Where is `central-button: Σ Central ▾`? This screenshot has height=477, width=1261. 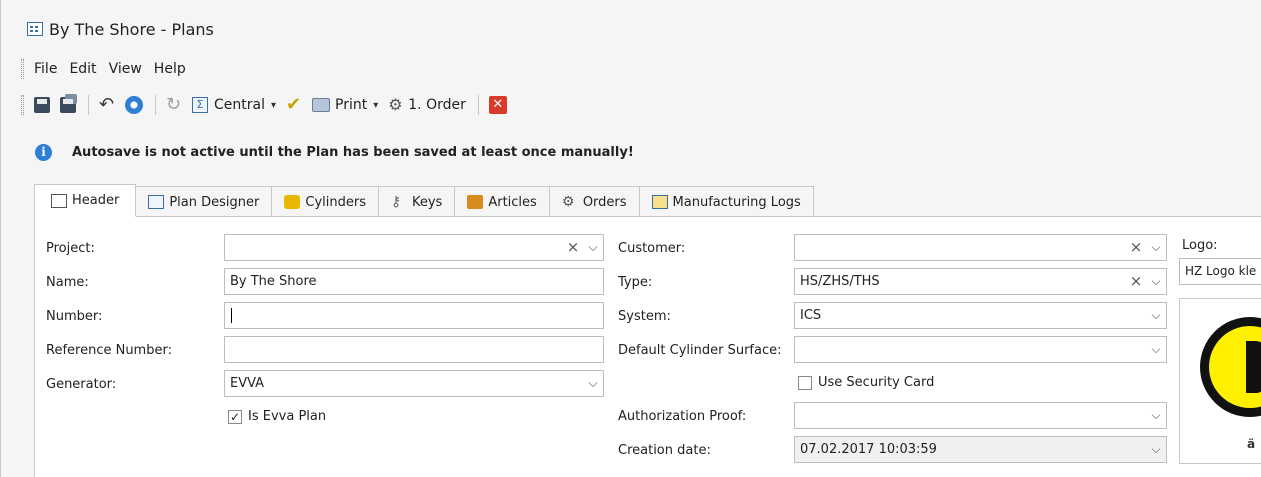
central-button: Σ Central ▾ is located at coordinates (234, 105).